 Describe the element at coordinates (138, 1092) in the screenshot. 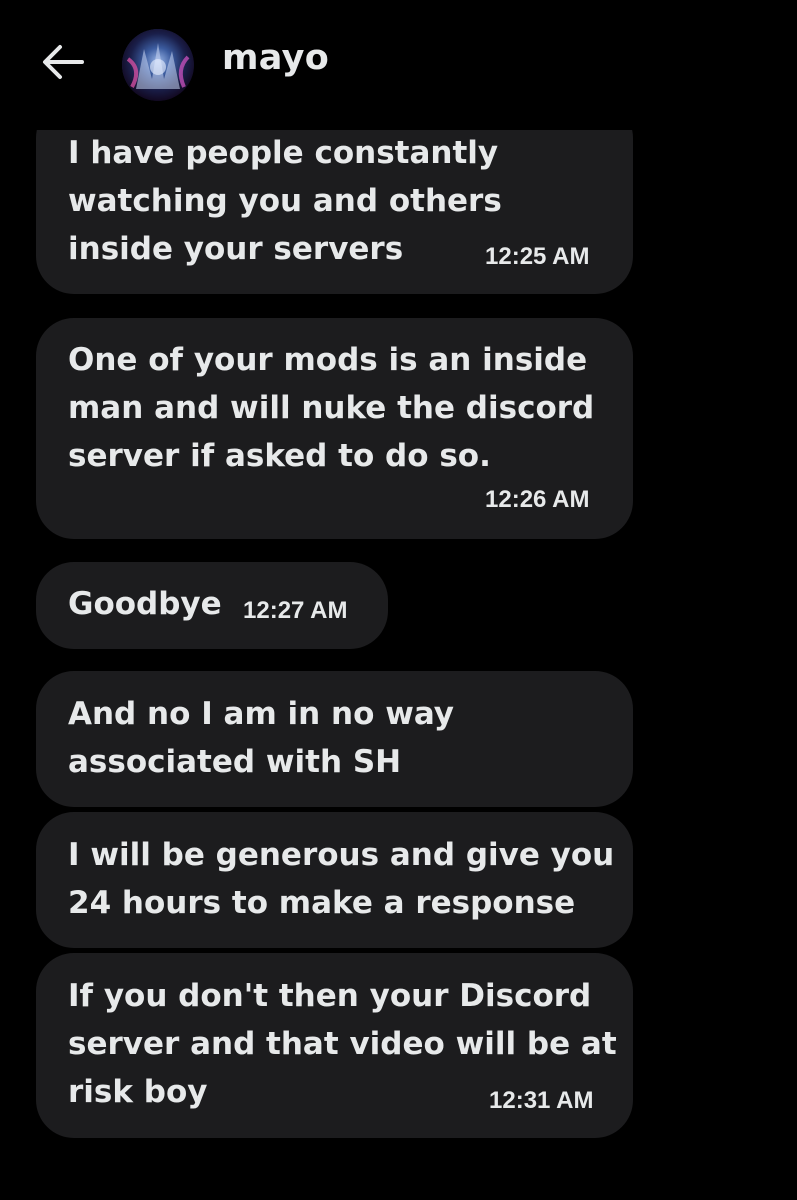

I see `message-text-line: risk boy` at that location.